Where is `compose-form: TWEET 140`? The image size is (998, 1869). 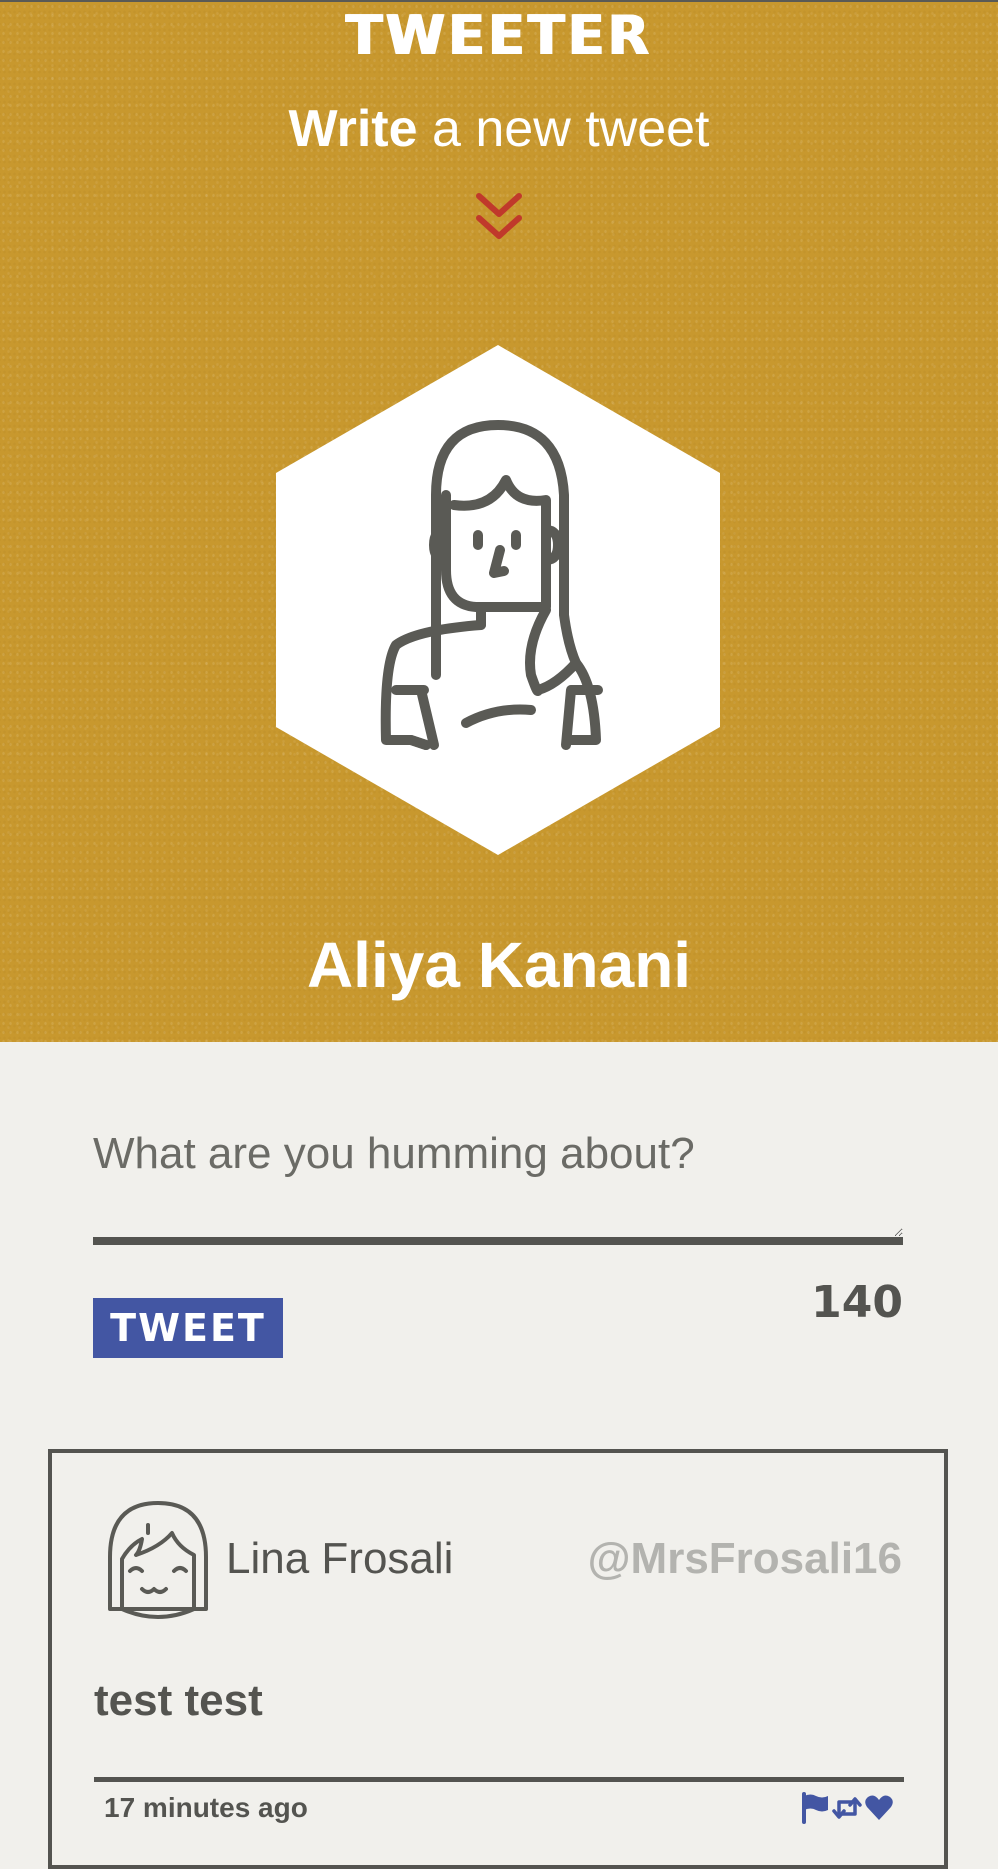
compose-form: TWEET 140 is located at coordinates (498, 1236).